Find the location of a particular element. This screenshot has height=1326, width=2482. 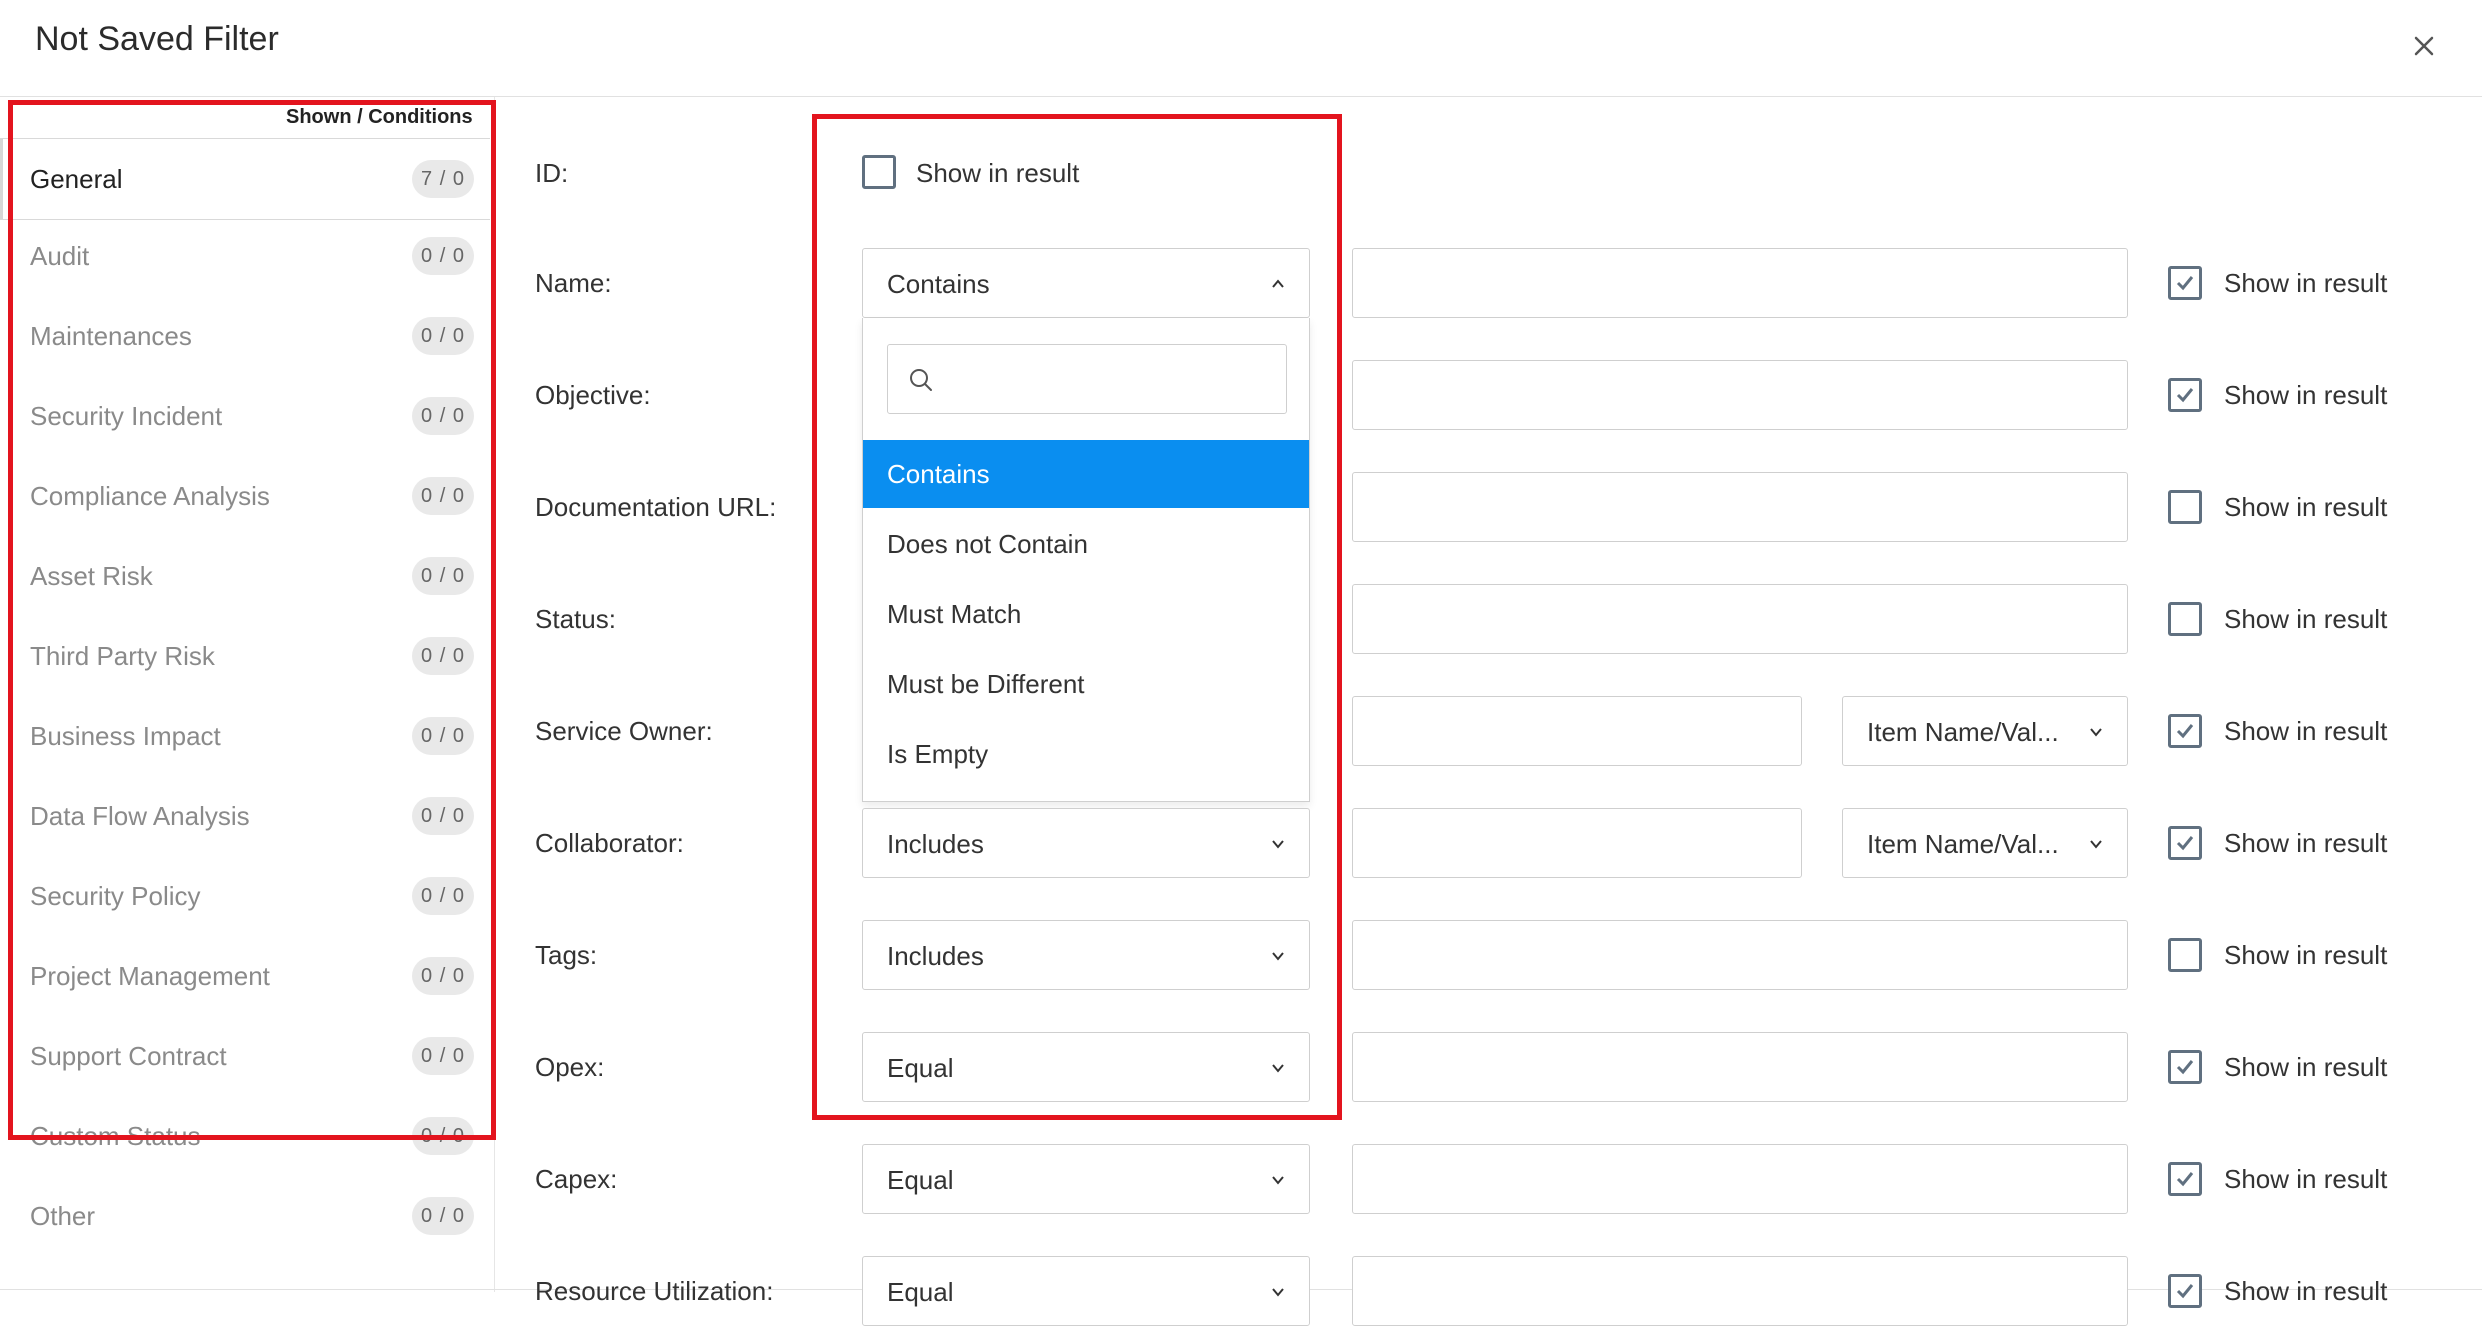

name-show-checkbox is located at coordinates (2185, 283).